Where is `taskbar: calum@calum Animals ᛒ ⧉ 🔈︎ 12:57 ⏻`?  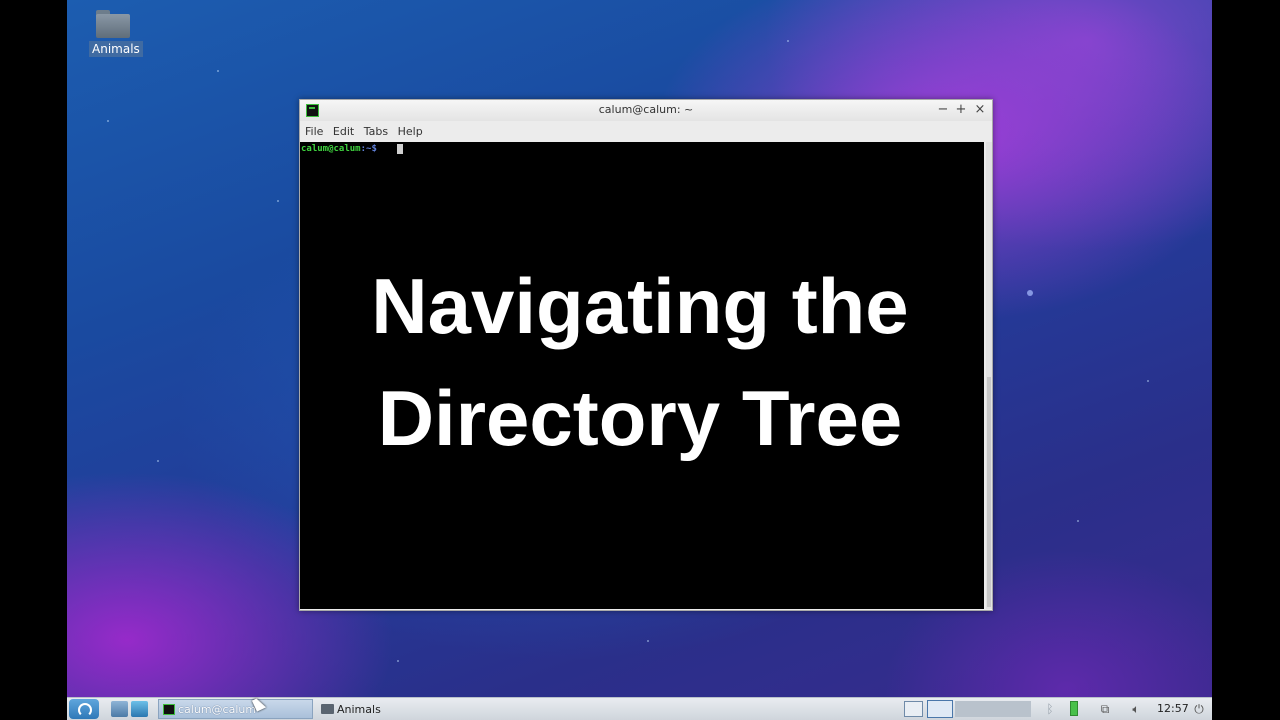
taskbar: calum@calum Animals ᛒ ⧉ 🔈︎ 12:57 ⏻ is located at coordinates (639, 708).